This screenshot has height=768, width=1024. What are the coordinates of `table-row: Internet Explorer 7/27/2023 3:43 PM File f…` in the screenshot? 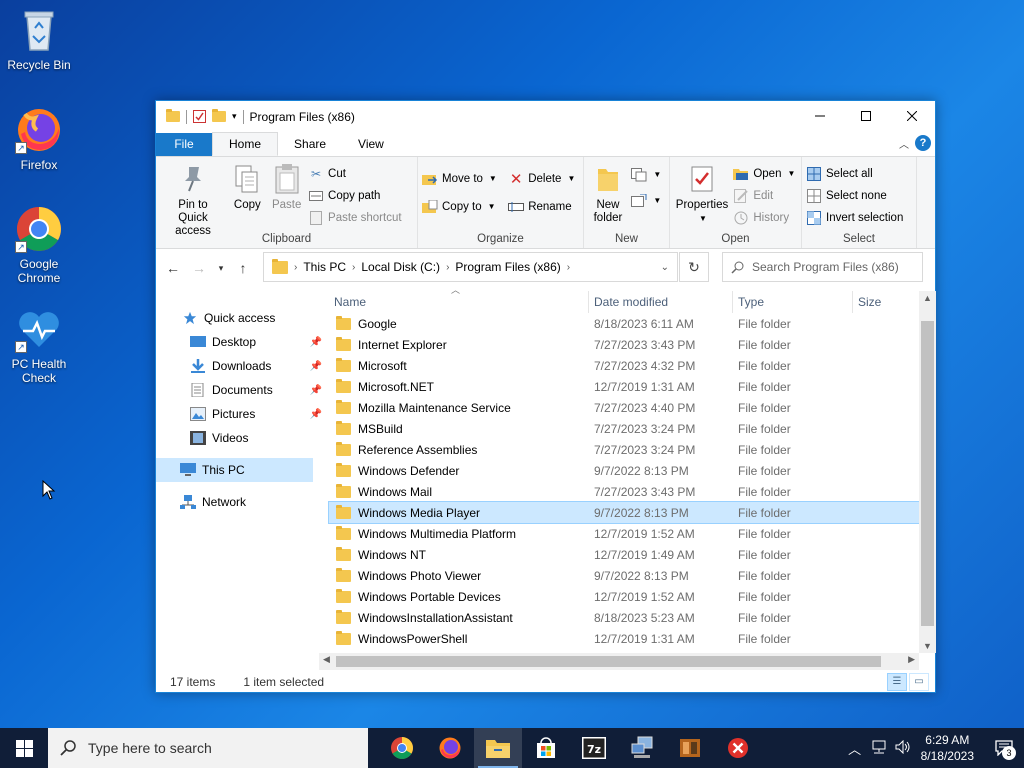 It's located at (624, 344).